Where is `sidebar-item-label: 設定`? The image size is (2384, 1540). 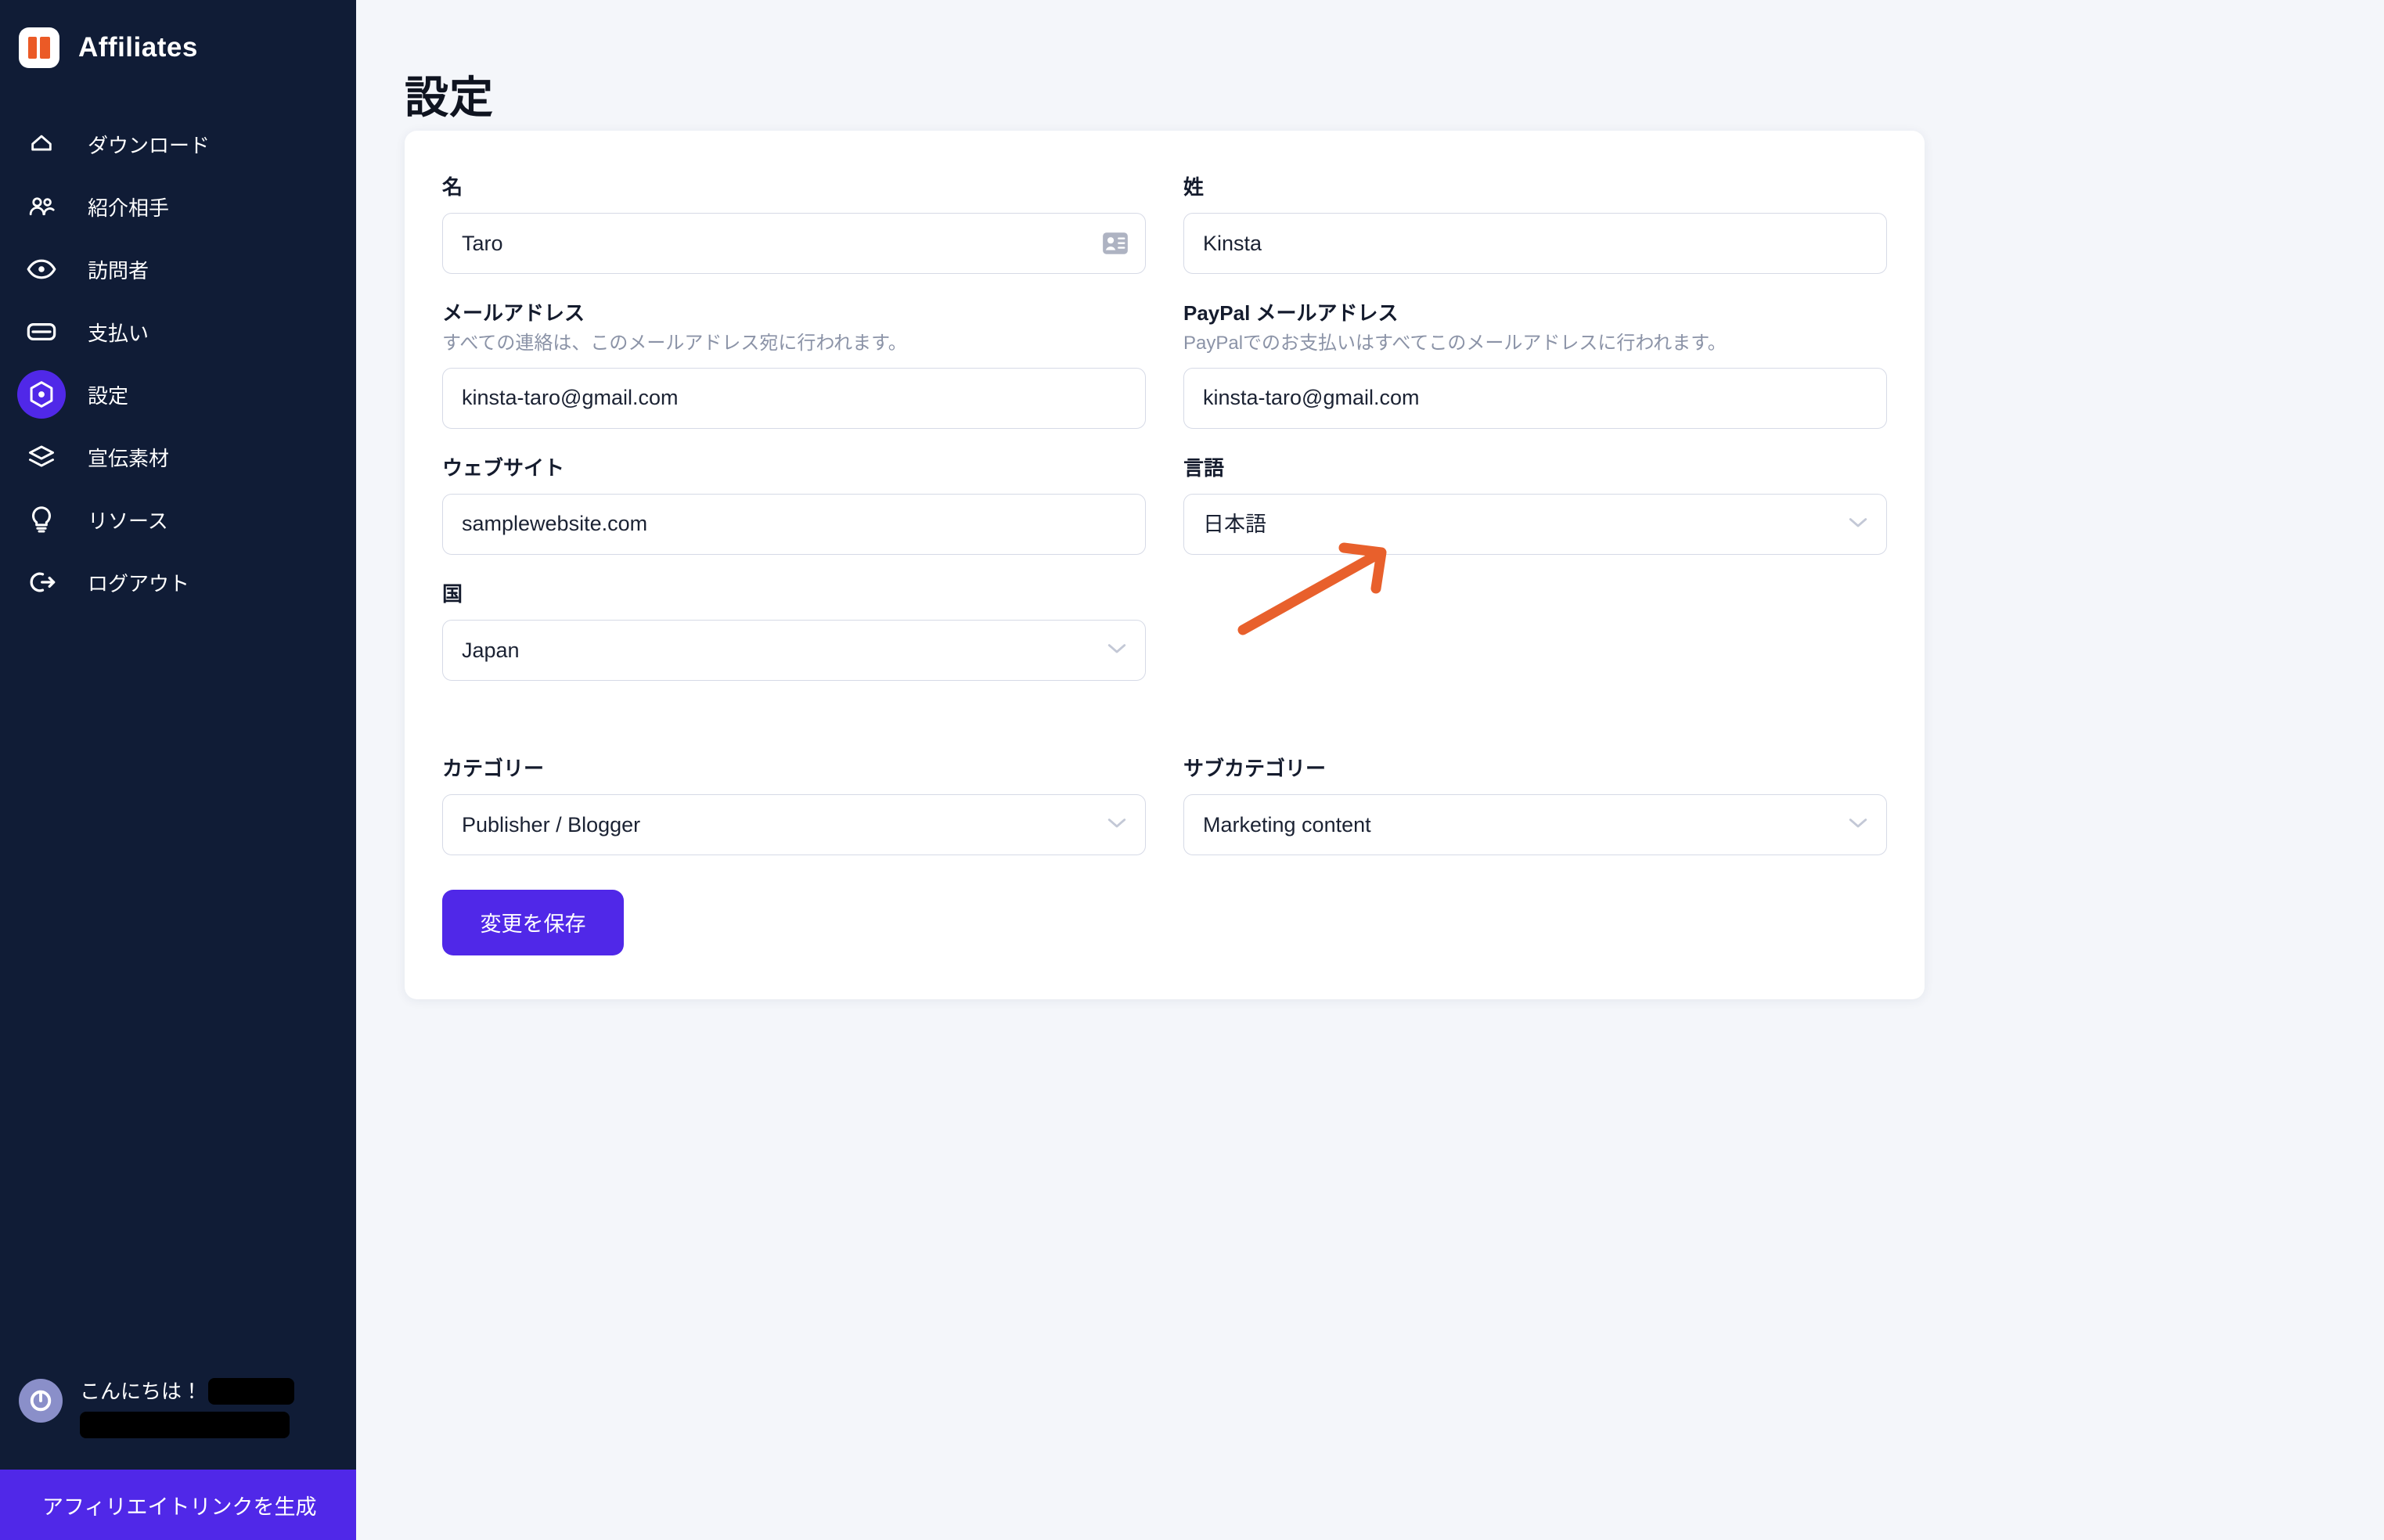
sidebar-item-label: 設定 is located at coordinates (109, 395).